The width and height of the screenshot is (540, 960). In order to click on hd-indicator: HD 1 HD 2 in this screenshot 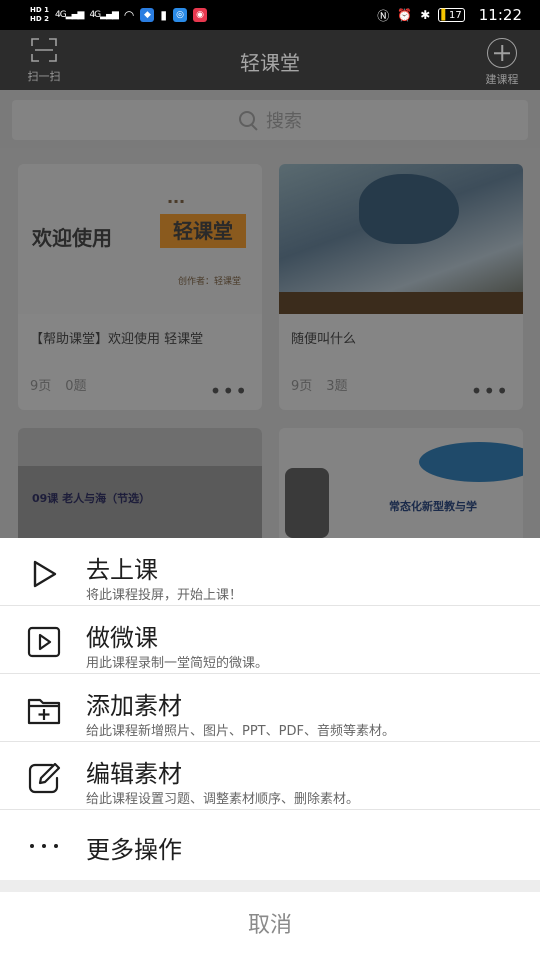, I will do `click(39, 15)`.